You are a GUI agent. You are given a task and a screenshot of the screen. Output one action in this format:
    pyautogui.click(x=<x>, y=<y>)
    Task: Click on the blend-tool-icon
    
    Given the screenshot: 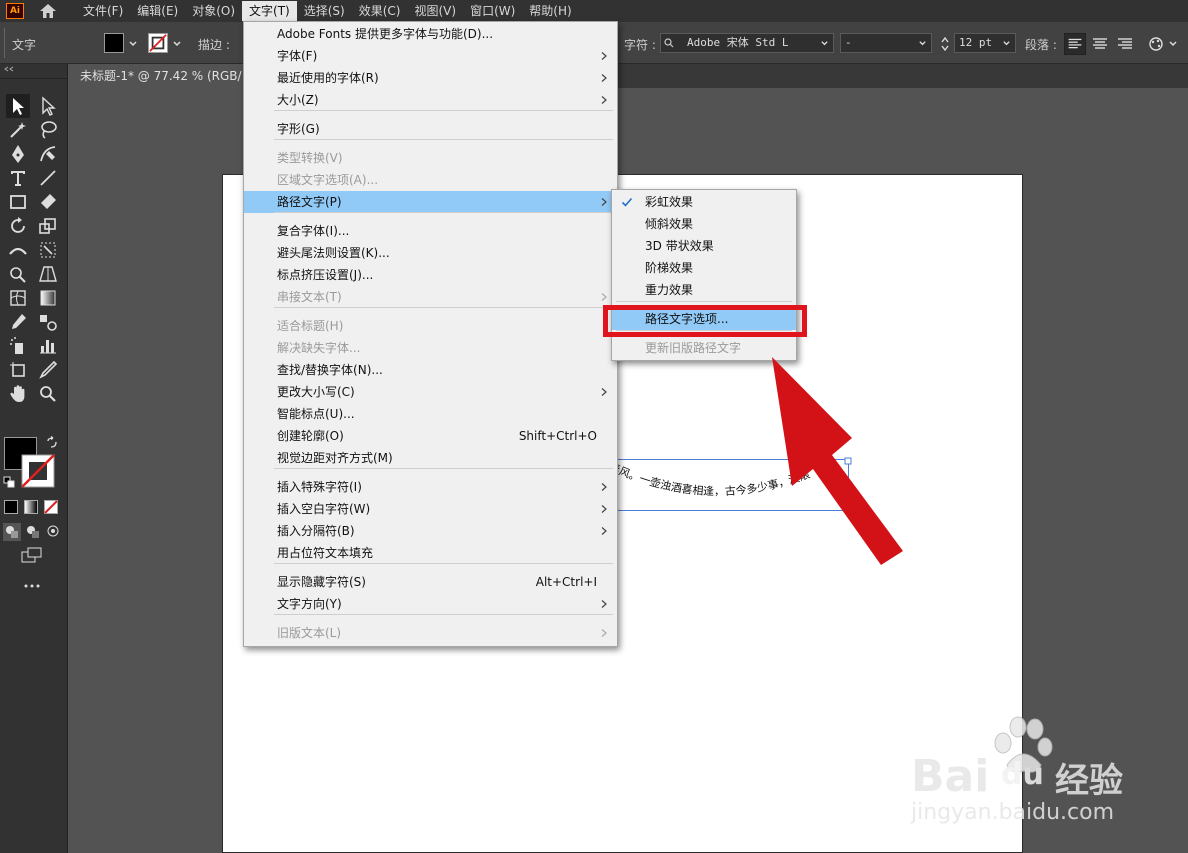 What is the action you would take?
    pyautogui.click(x=48, y=322)
    